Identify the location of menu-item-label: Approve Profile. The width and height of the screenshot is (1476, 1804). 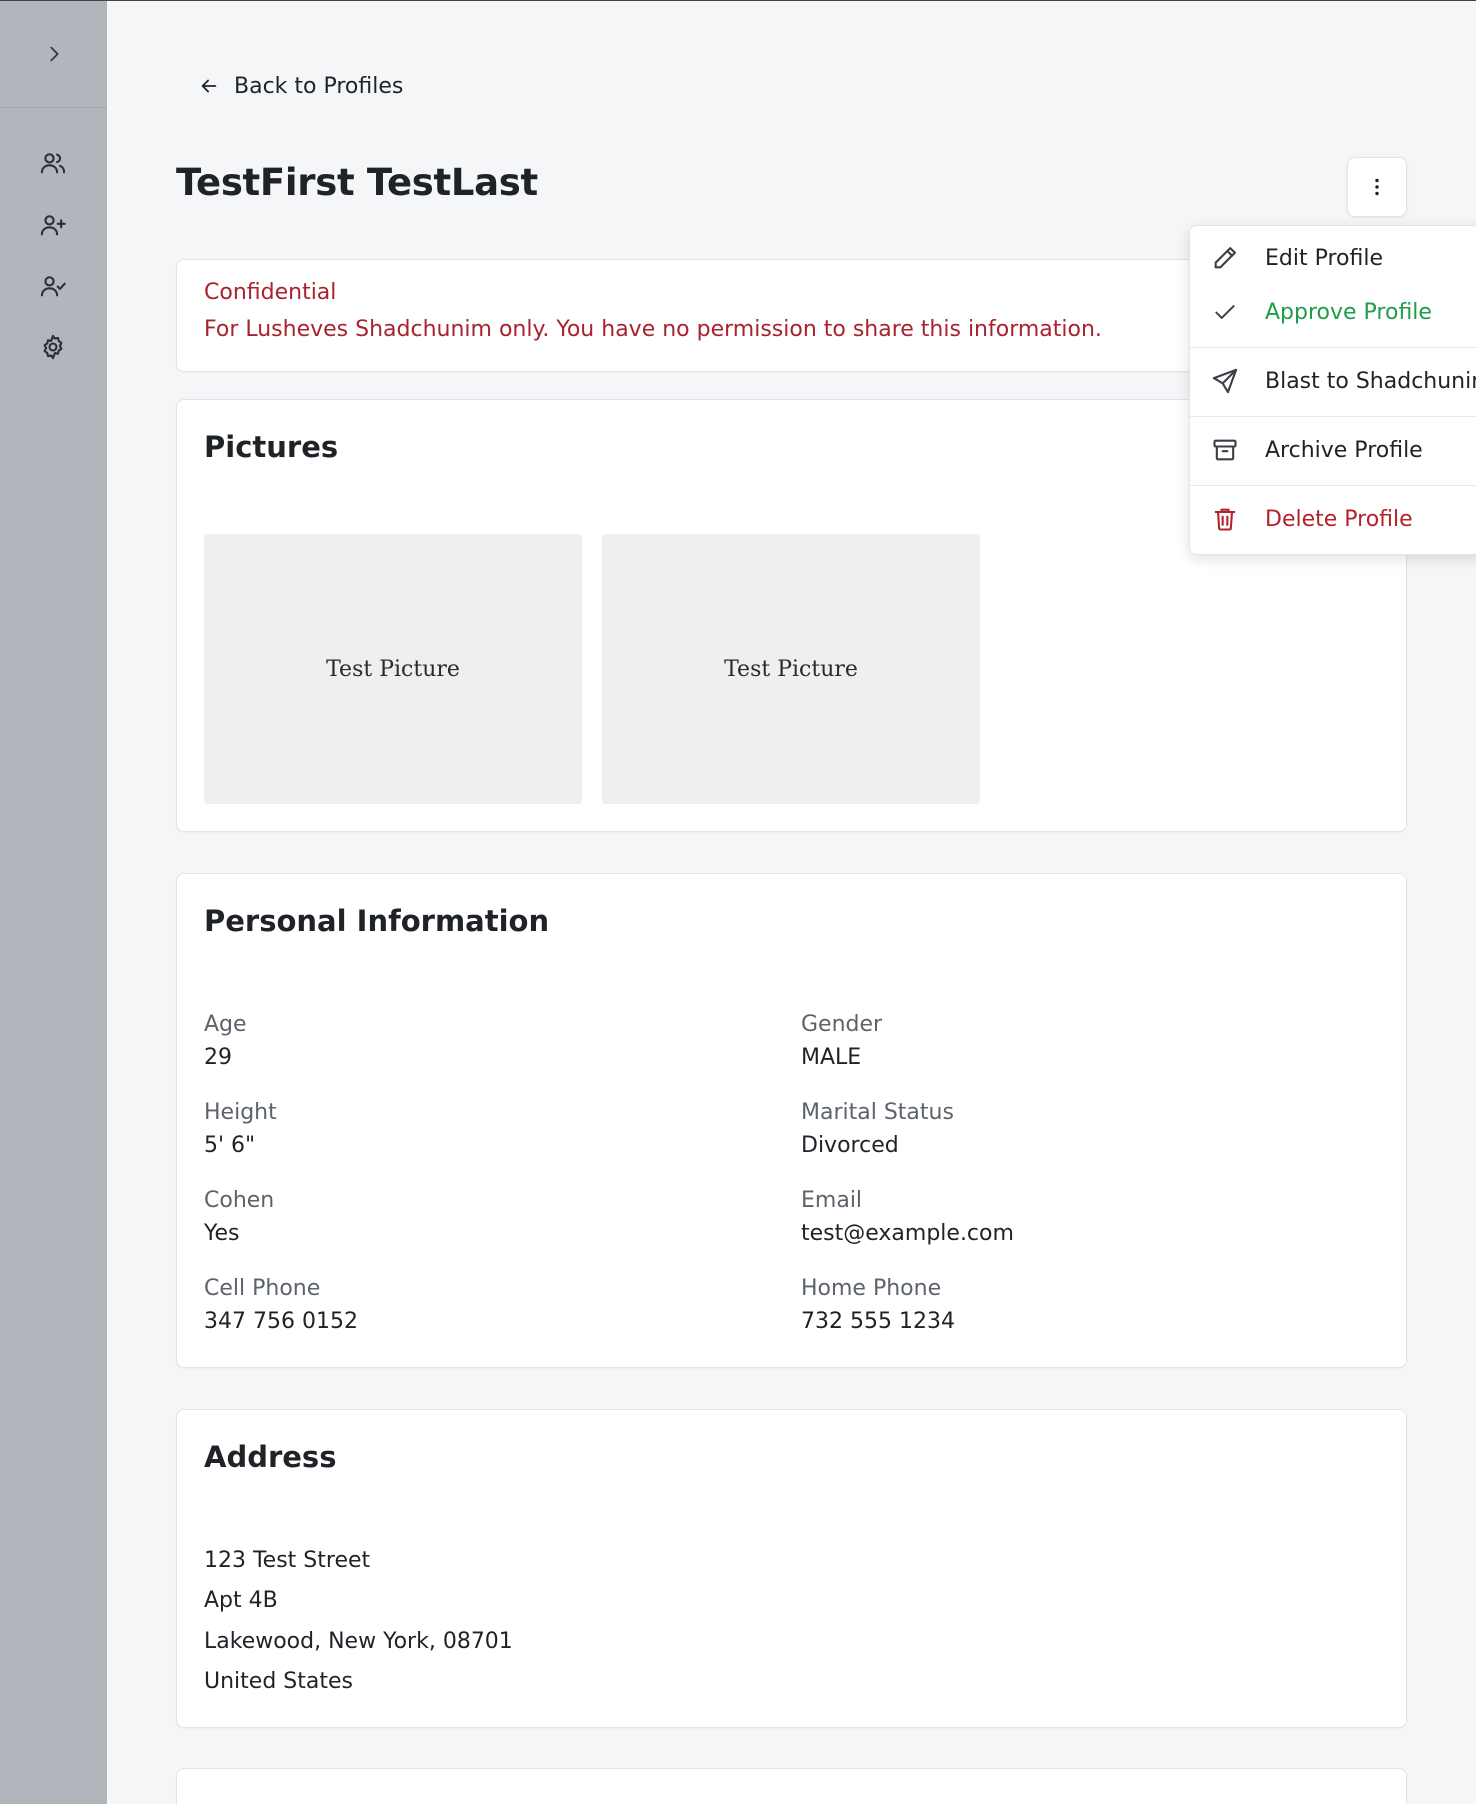
(1348, 312).